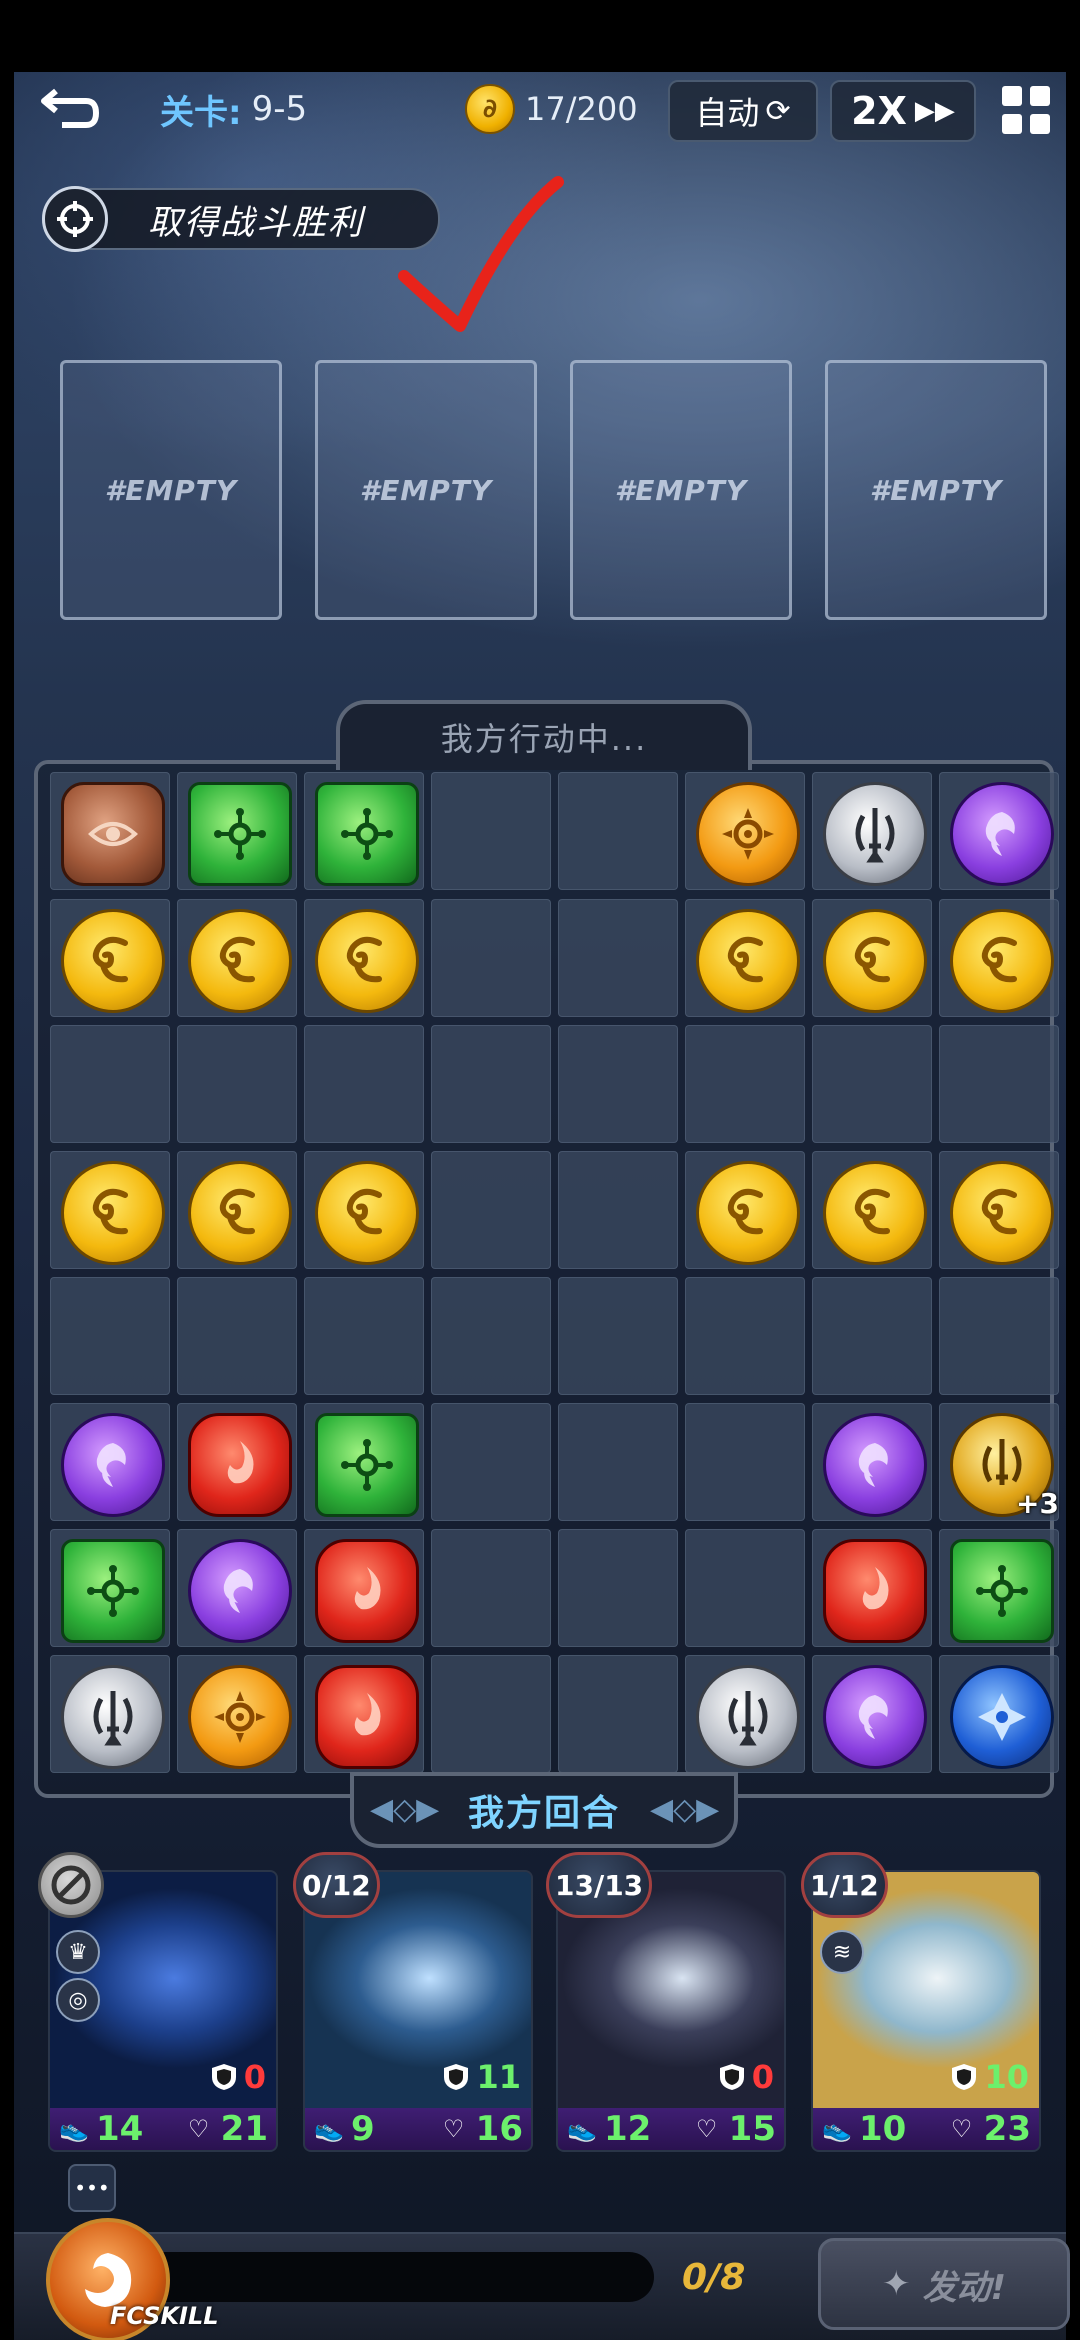 This screenshot has height=2340, width=1080. I want to click on auto-button: 自动 ⟳, so click(743, 111).